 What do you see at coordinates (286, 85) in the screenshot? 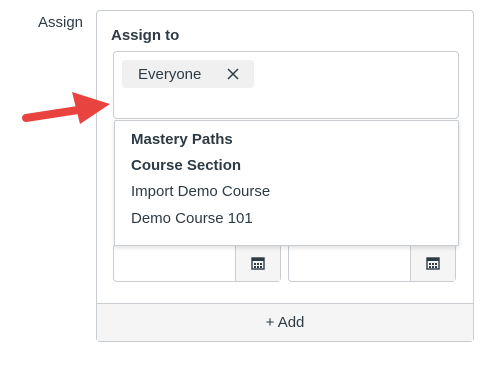
I see `assign-to-input: Everyone` at bounding box center [286, 85].